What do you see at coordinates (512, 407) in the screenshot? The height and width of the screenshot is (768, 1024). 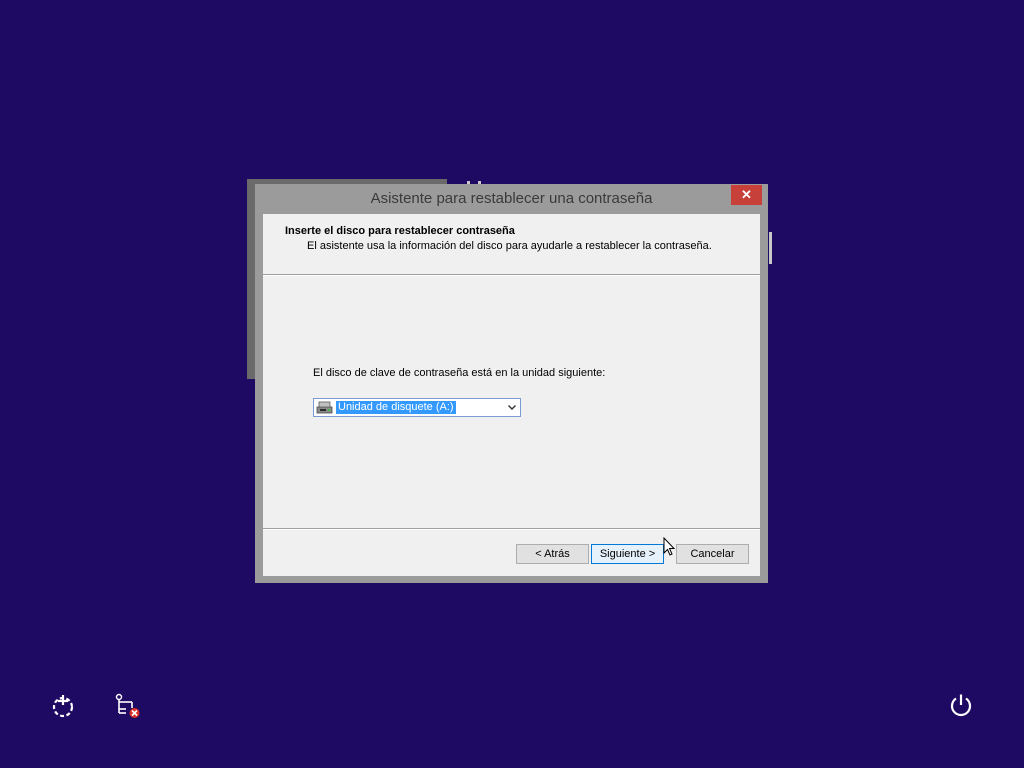 I see `chevron-down-icon` at bounding box center [512, 407].